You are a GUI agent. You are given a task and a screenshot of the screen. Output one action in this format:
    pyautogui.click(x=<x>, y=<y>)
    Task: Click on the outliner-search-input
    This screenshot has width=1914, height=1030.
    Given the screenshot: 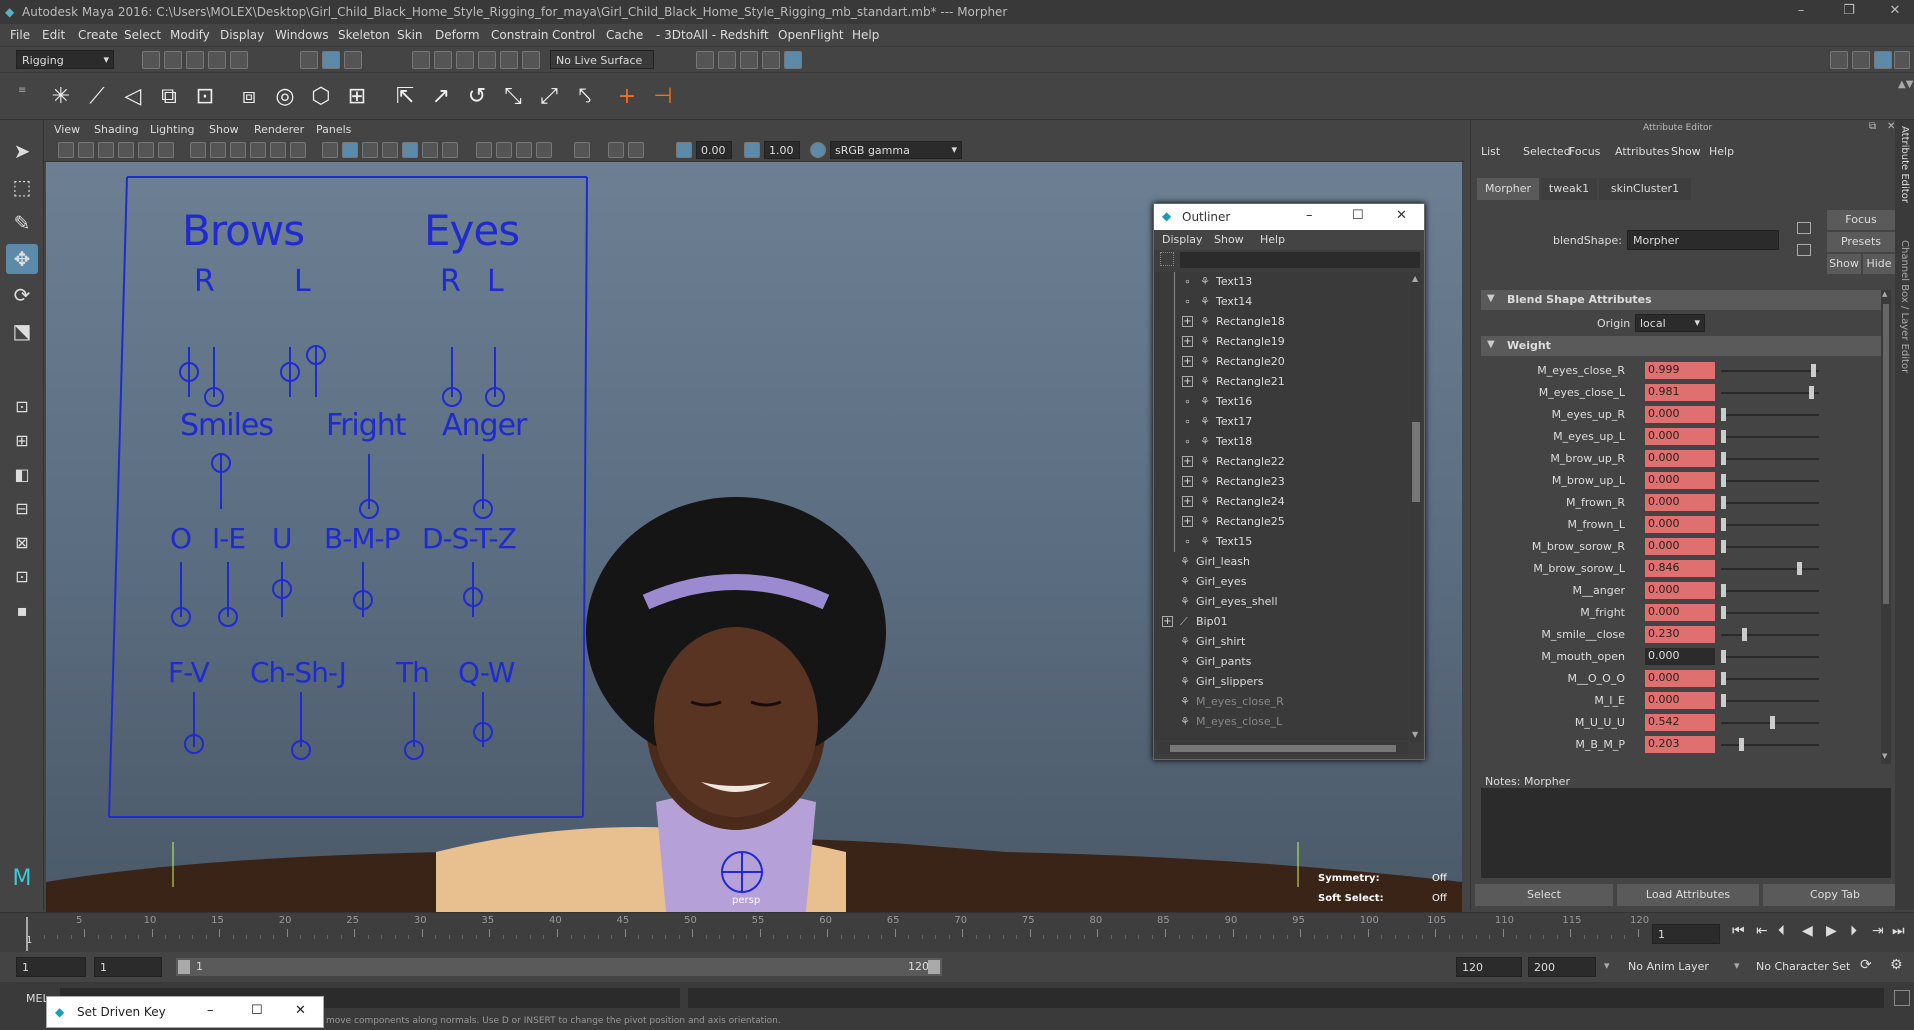 What is the action you would take?
    pyautogui.click(x=1300, y=260)
    